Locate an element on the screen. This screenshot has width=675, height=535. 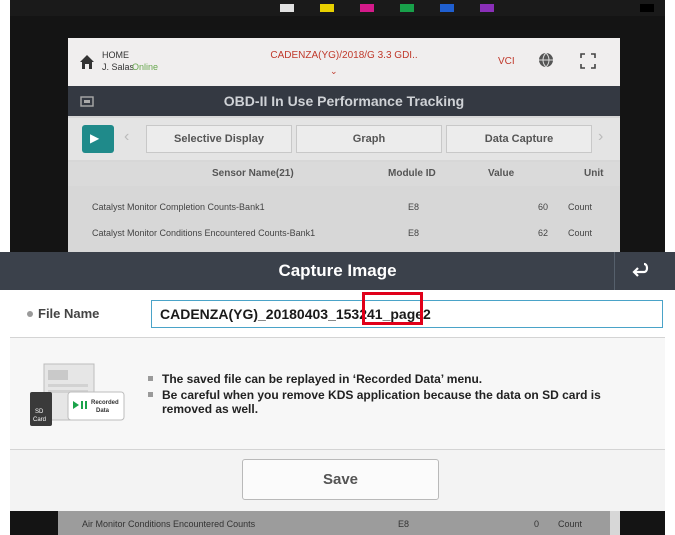
sensor-value: 0 is located at coordinates (537, 524).